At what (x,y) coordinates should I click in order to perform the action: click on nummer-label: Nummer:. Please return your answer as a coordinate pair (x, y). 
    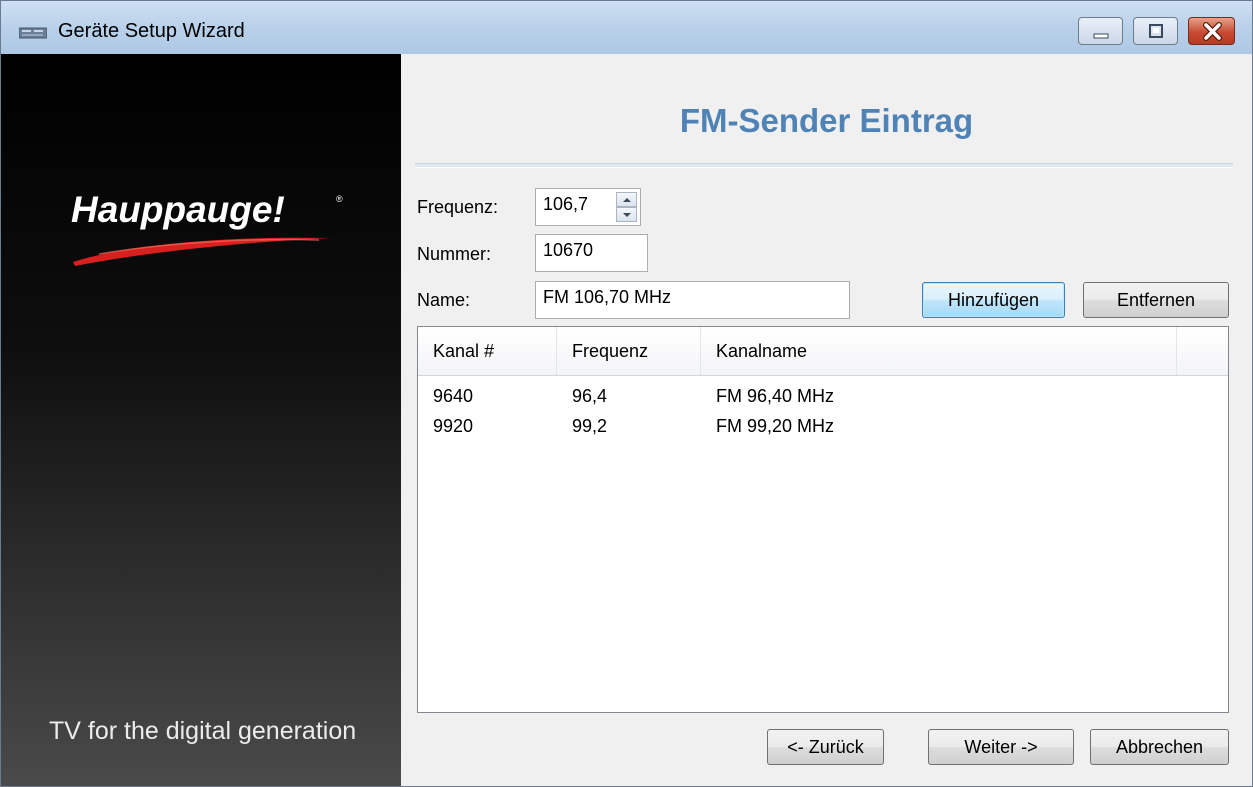
    Looking at the image, I should click on (454, 254).